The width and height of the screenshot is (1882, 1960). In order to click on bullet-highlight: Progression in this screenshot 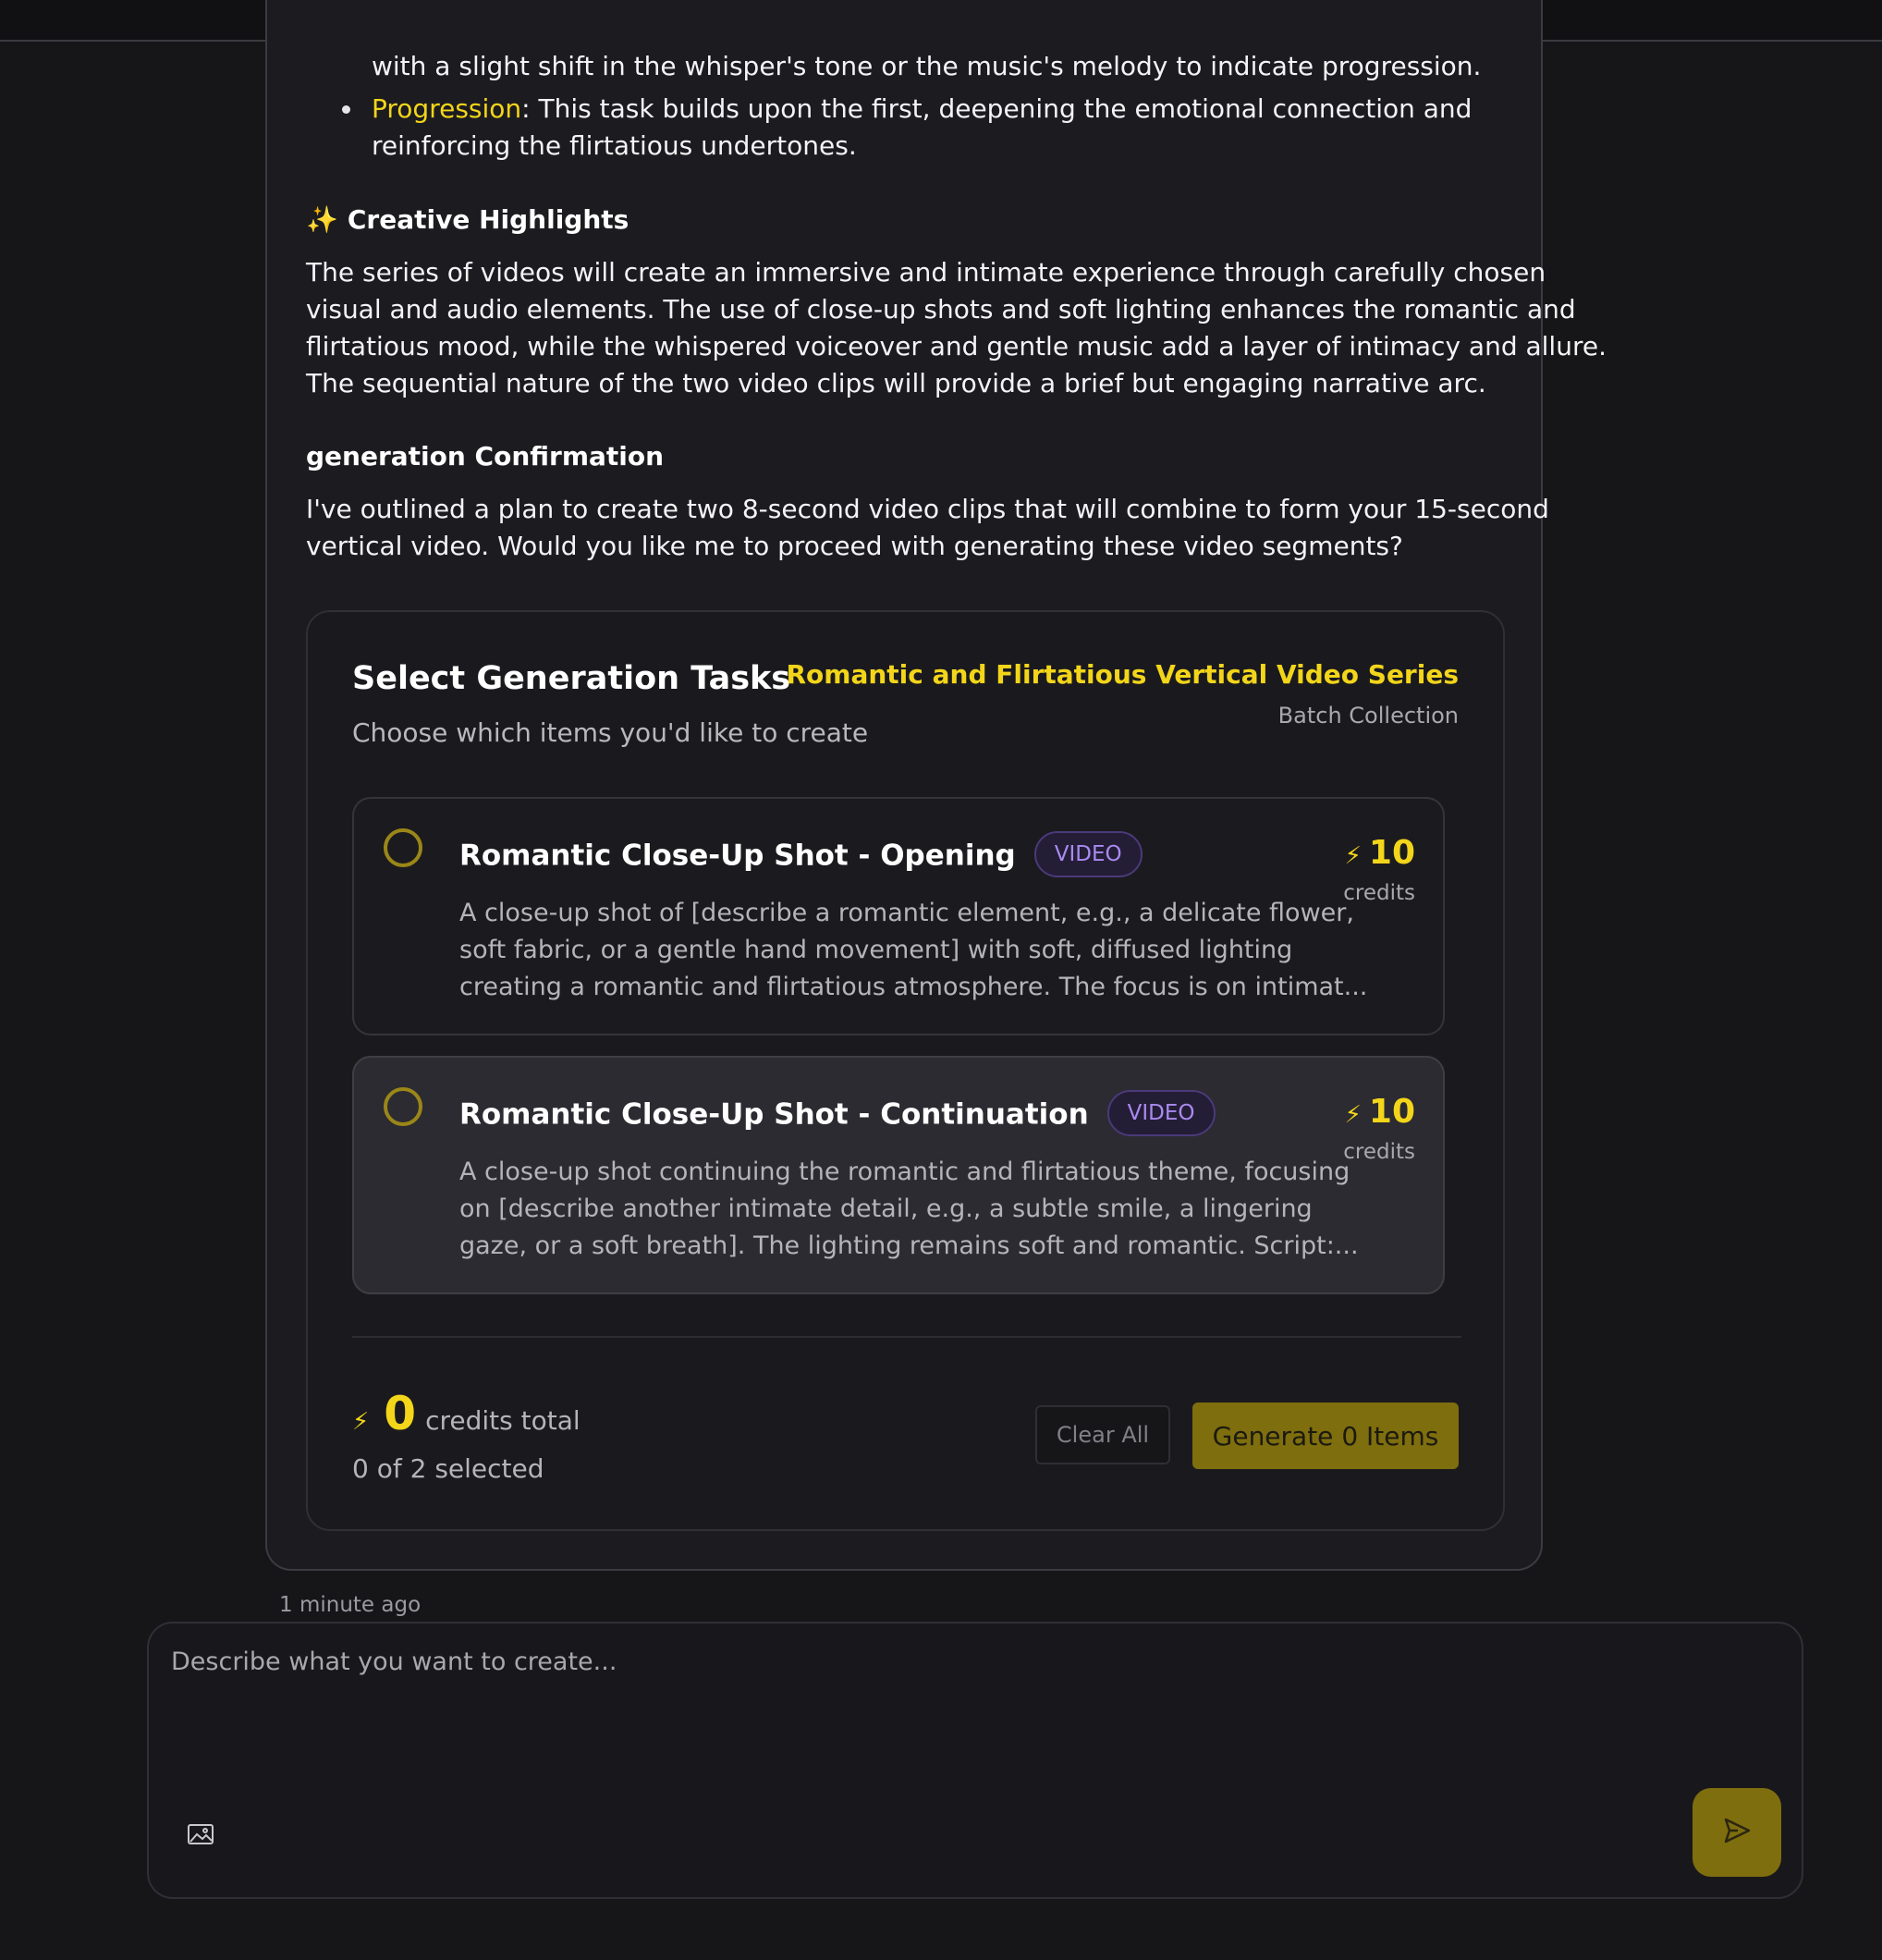, I will do `click(447, 108)`.